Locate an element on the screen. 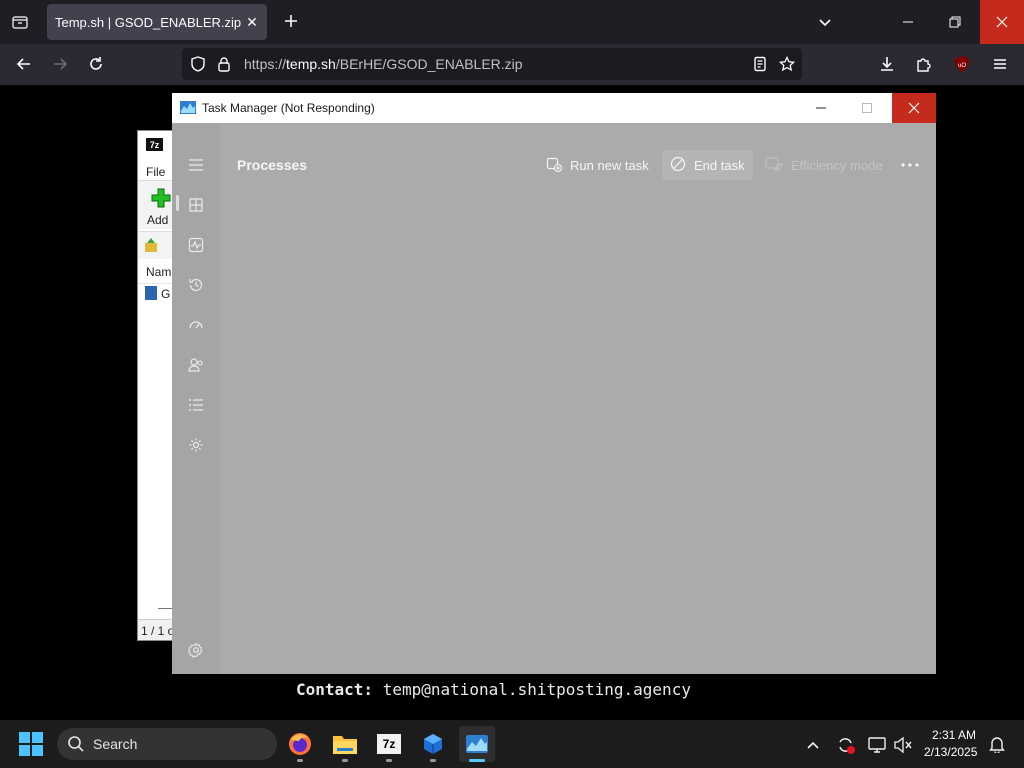 The image size is (1024, 768). back-arrow-icon is located at coordinates (24, 64).